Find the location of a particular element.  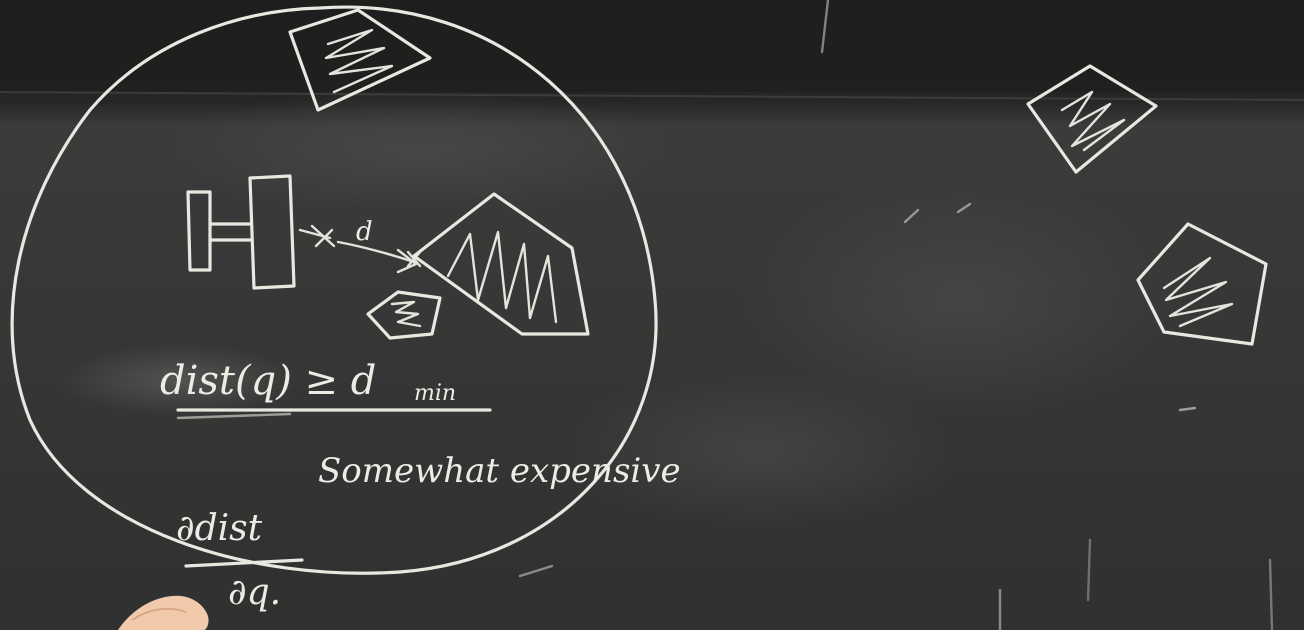

derivative-numerator: ∂dist is located at coordinates (219, 528).